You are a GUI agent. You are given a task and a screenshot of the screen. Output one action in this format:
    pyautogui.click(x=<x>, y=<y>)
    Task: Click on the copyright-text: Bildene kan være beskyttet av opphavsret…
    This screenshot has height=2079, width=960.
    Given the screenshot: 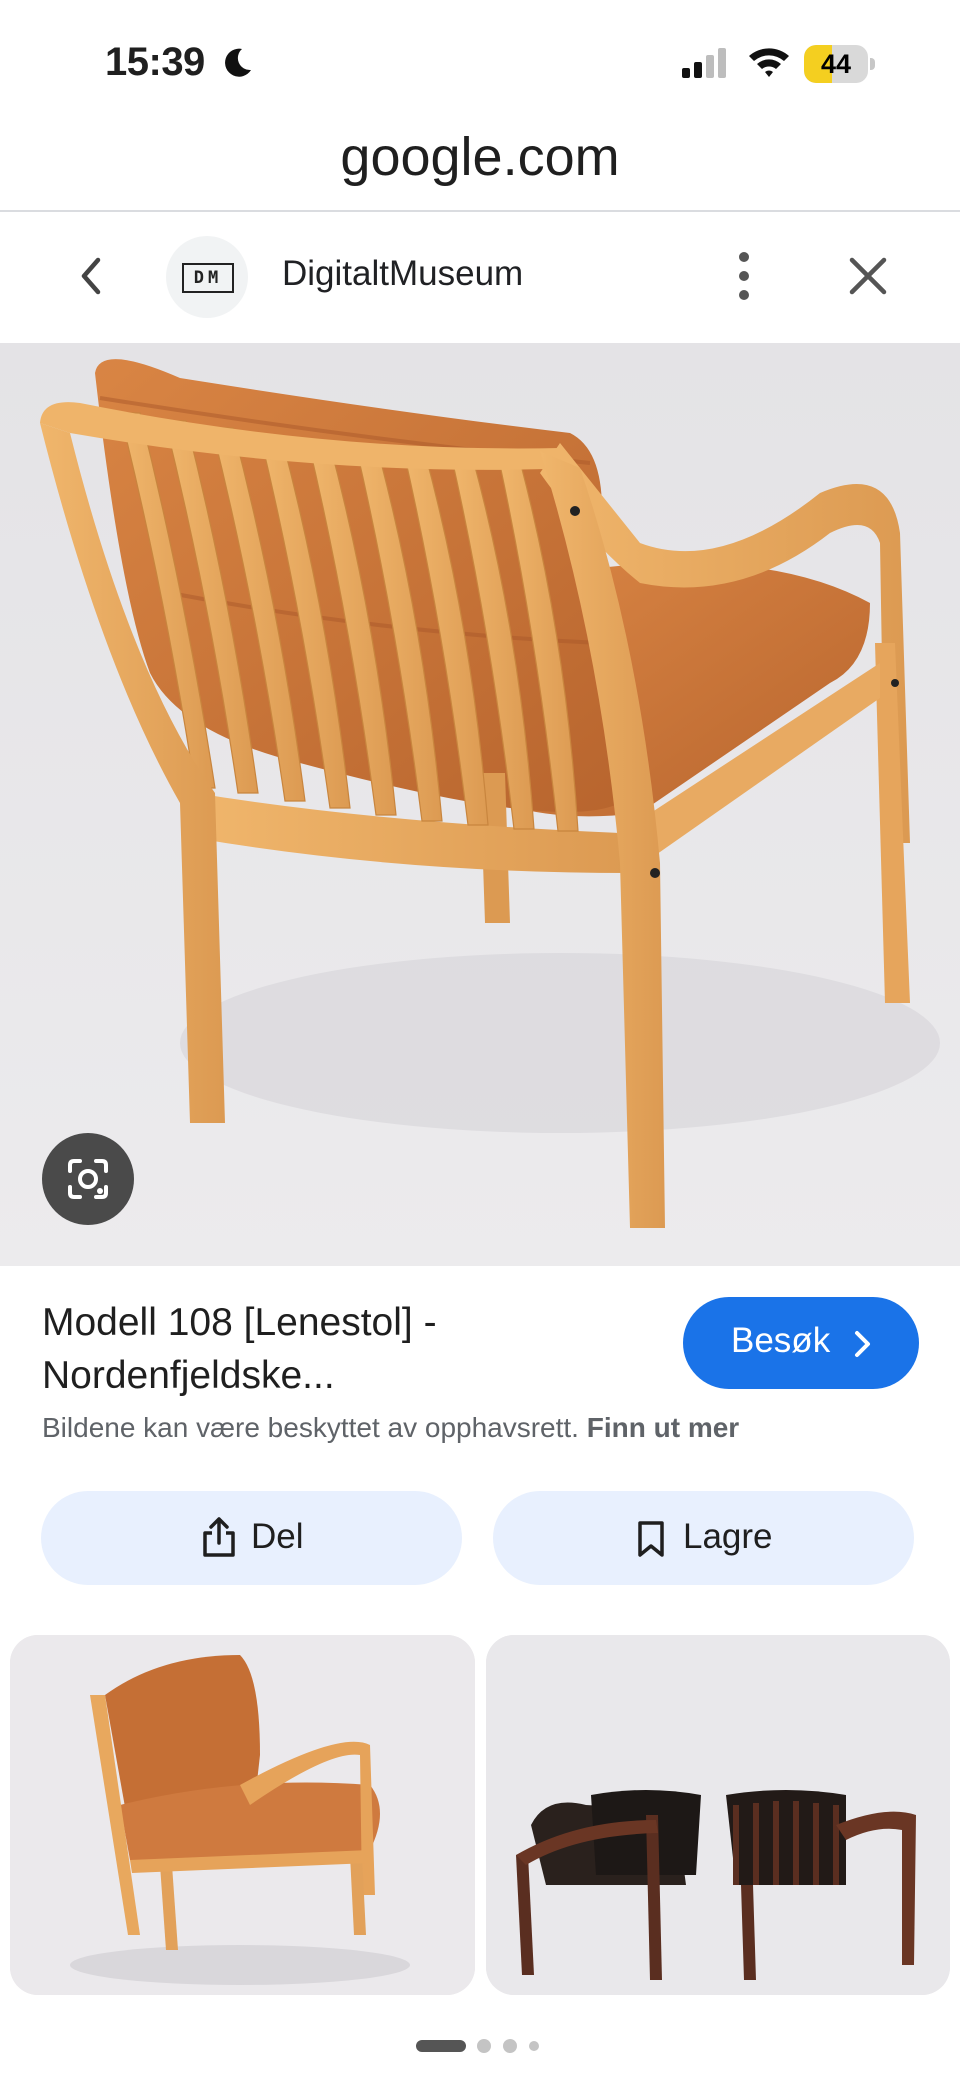 What is the action you would take?
    pyautogui.click(x=310, y=1427)
    